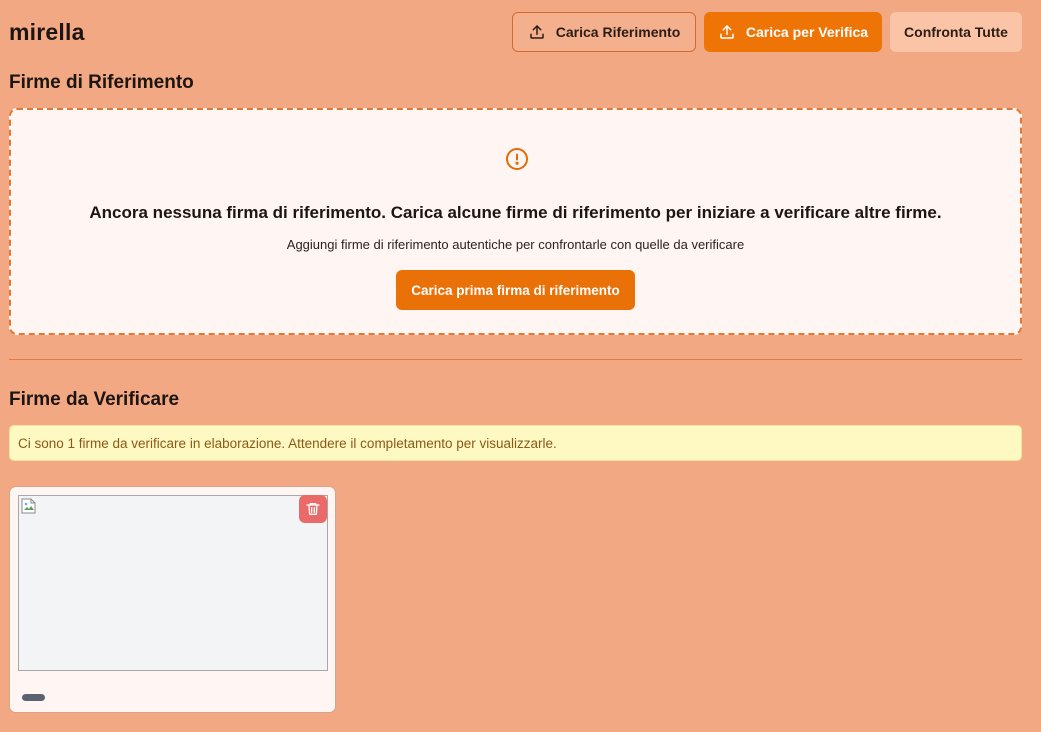 The width and height of the screenshot is (1041, 732). What do you see at coordinates (33, 697) in the screenshot?
I see `loading-placeholder` at bounding box center [33, 697].